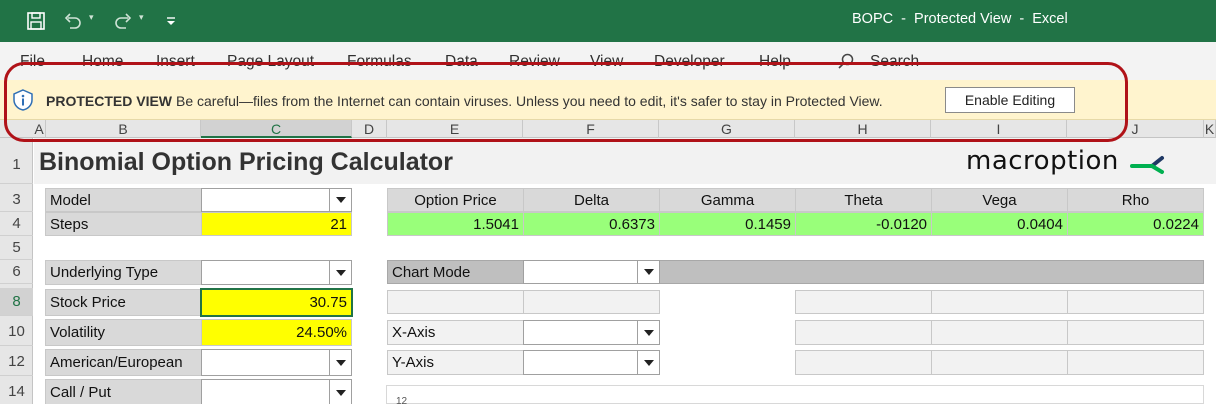 This screenshot has width=1216, height=404. I want to click on title-bar: ▾ ▾ BOPC - Protected View - Excel, so click(608, 21).